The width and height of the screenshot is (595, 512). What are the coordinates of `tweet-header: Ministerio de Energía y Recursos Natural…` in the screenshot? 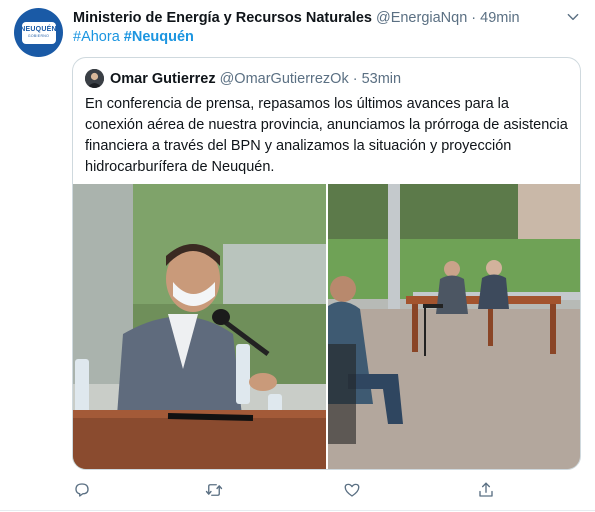 It's located at (313, 18).